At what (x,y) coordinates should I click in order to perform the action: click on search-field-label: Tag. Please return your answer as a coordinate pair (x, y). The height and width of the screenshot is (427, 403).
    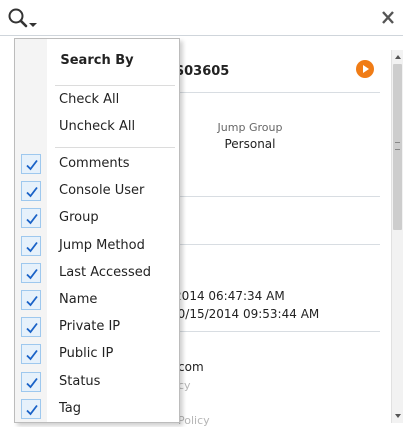
    Looking at the image, I should click on (70, 408).